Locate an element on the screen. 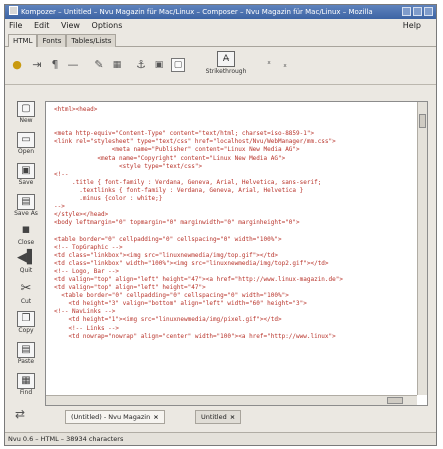  pencil-icon: ✎ is located at coordinates (99, 65).